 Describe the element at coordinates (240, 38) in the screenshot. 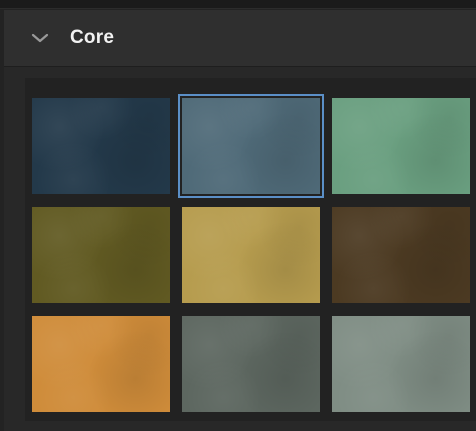

I see `panel-header: Core` at that location.